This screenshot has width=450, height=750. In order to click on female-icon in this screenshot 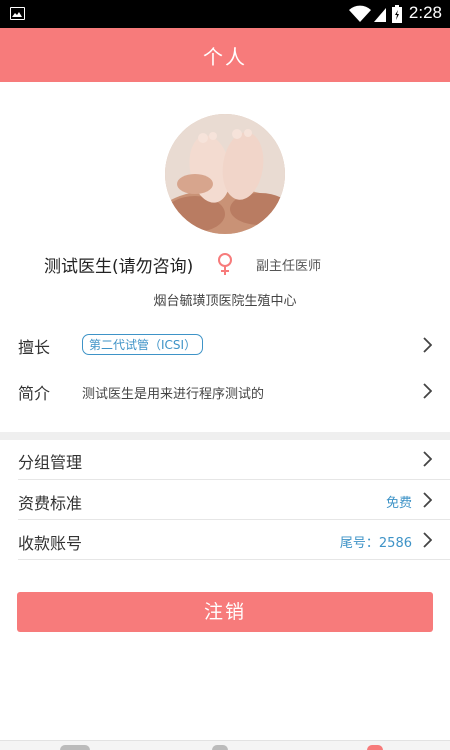, I will do `click(225, 264)`.